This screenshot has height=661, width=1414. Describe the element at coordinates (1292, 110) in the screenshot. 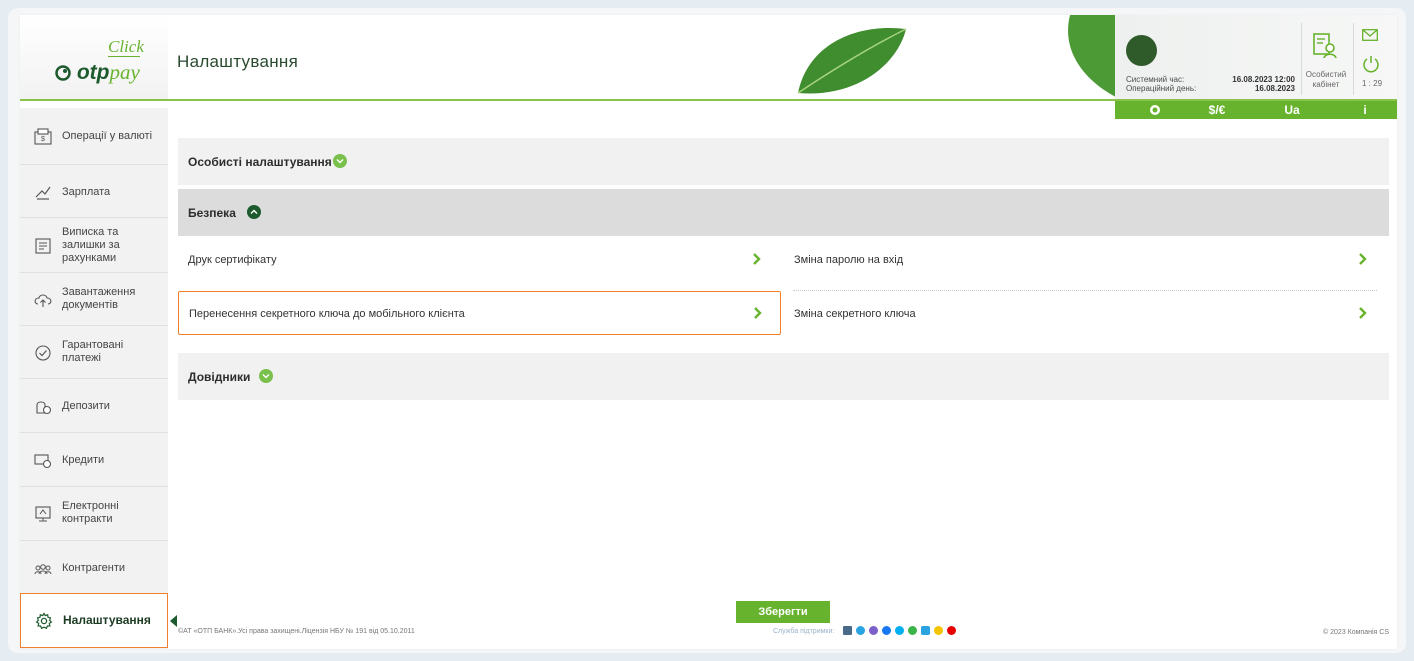

I see `language-button: Ua` at that location.